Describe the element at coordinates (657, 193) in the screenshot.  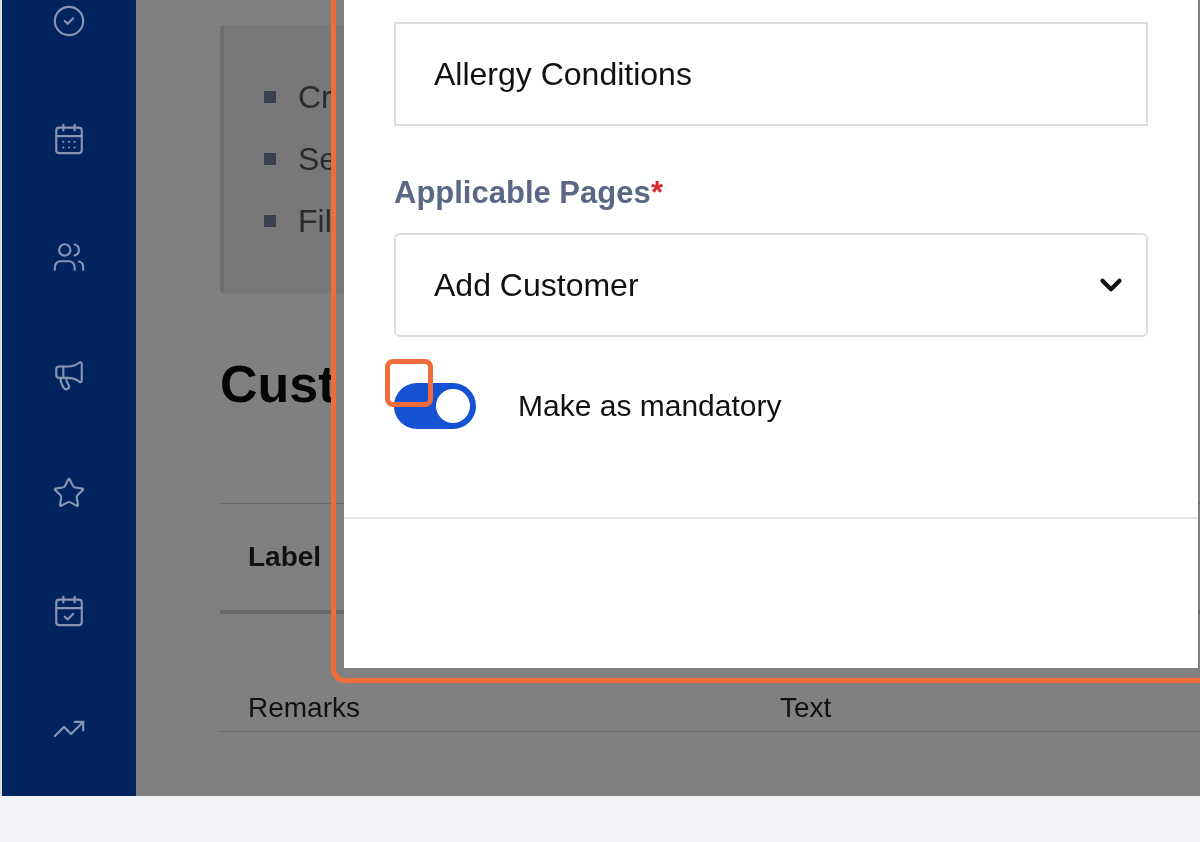
I see `required-mark: *` at that location.